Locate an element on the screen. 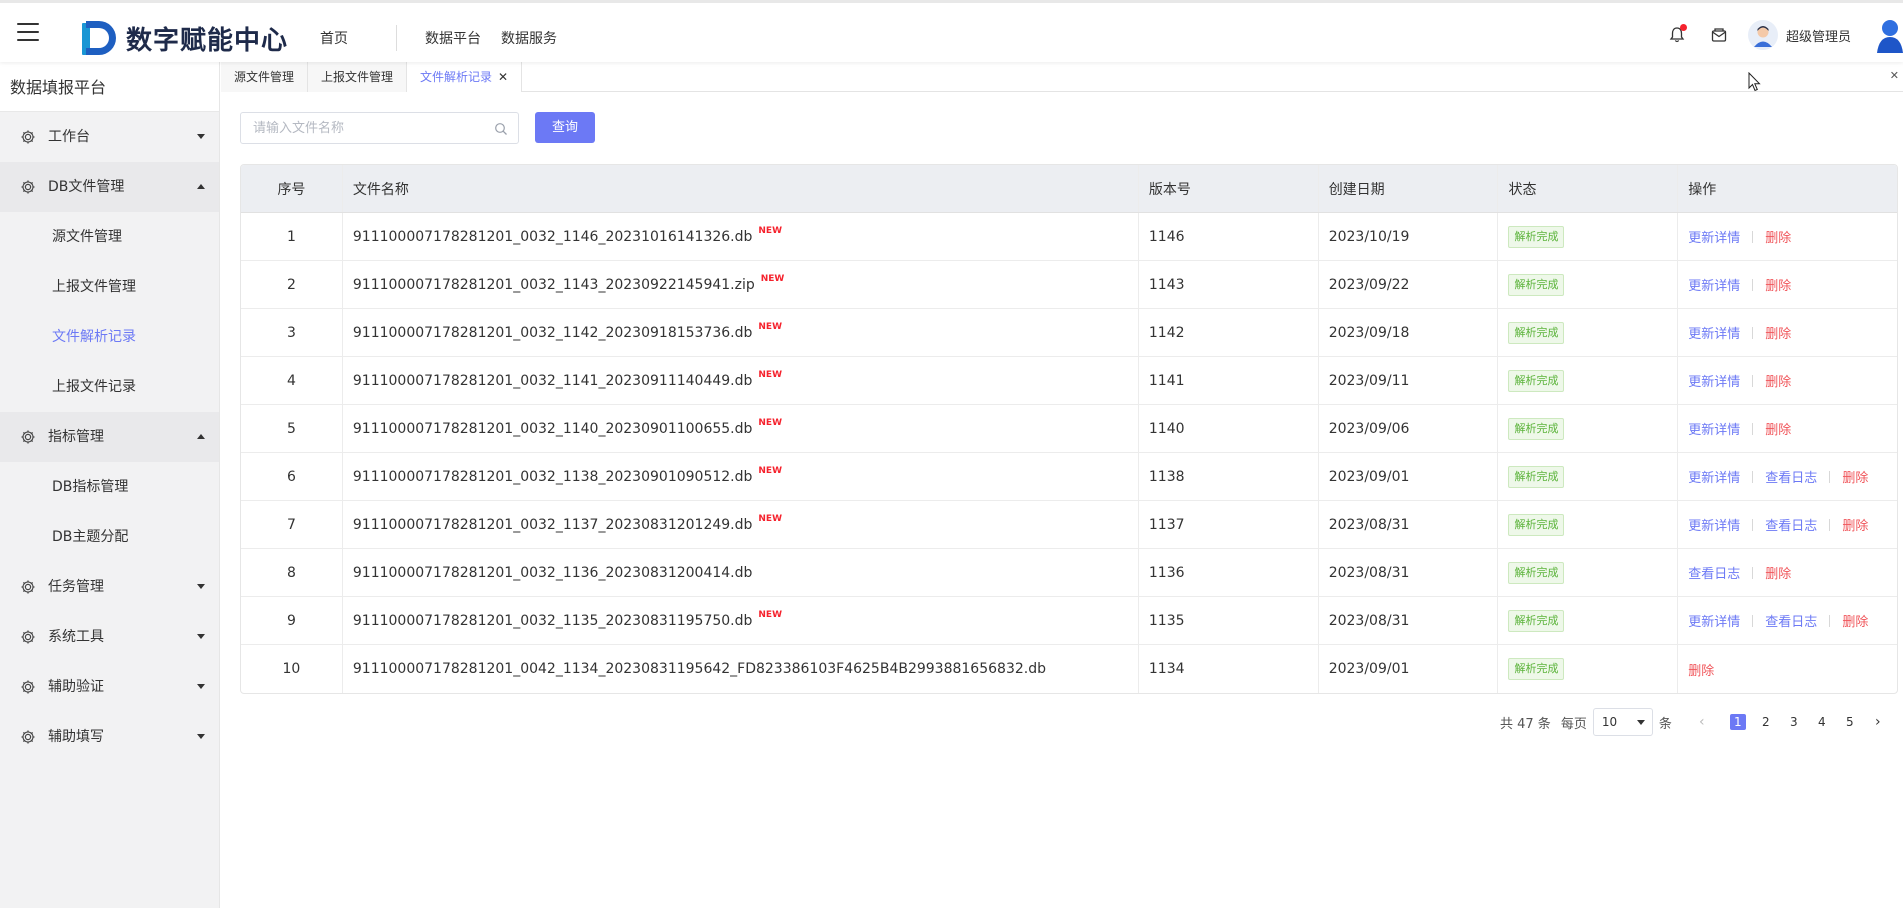 The image size is (1903, 908). sidebar-item-aux-fill: 辅助填写 is located at coordinates (109, 737).